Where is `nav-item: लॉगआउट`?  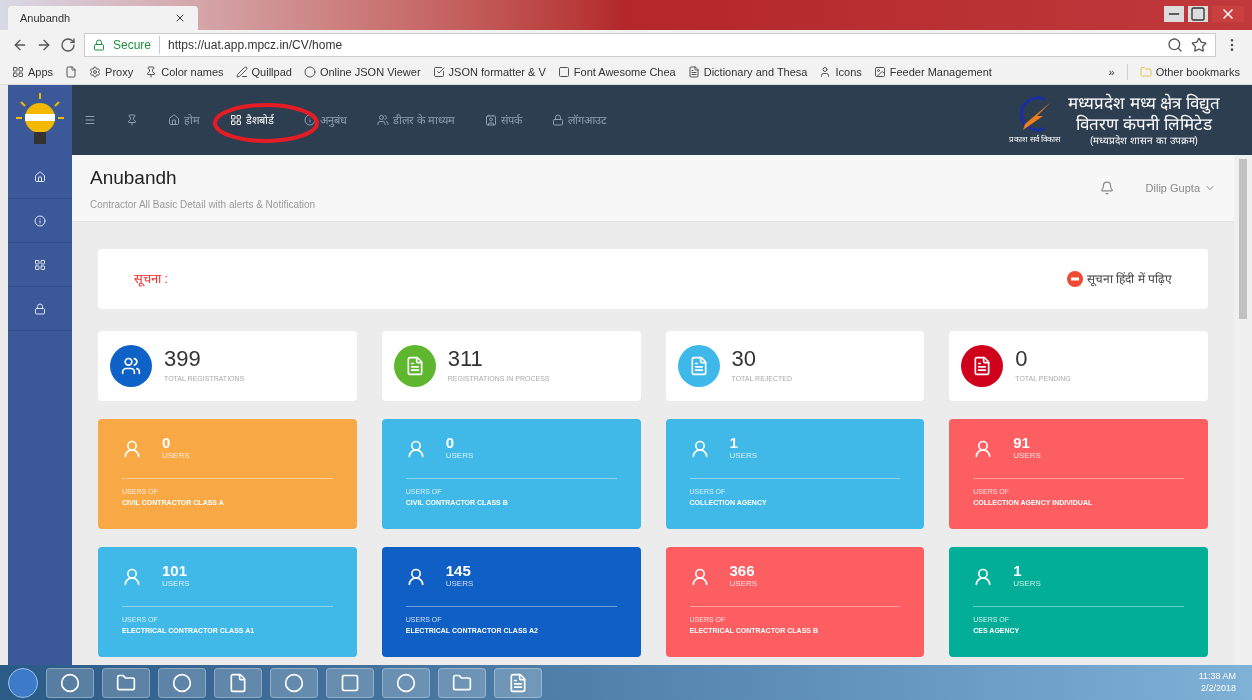 nav-item: लॉगआउट is located at coordinates (580, 120).